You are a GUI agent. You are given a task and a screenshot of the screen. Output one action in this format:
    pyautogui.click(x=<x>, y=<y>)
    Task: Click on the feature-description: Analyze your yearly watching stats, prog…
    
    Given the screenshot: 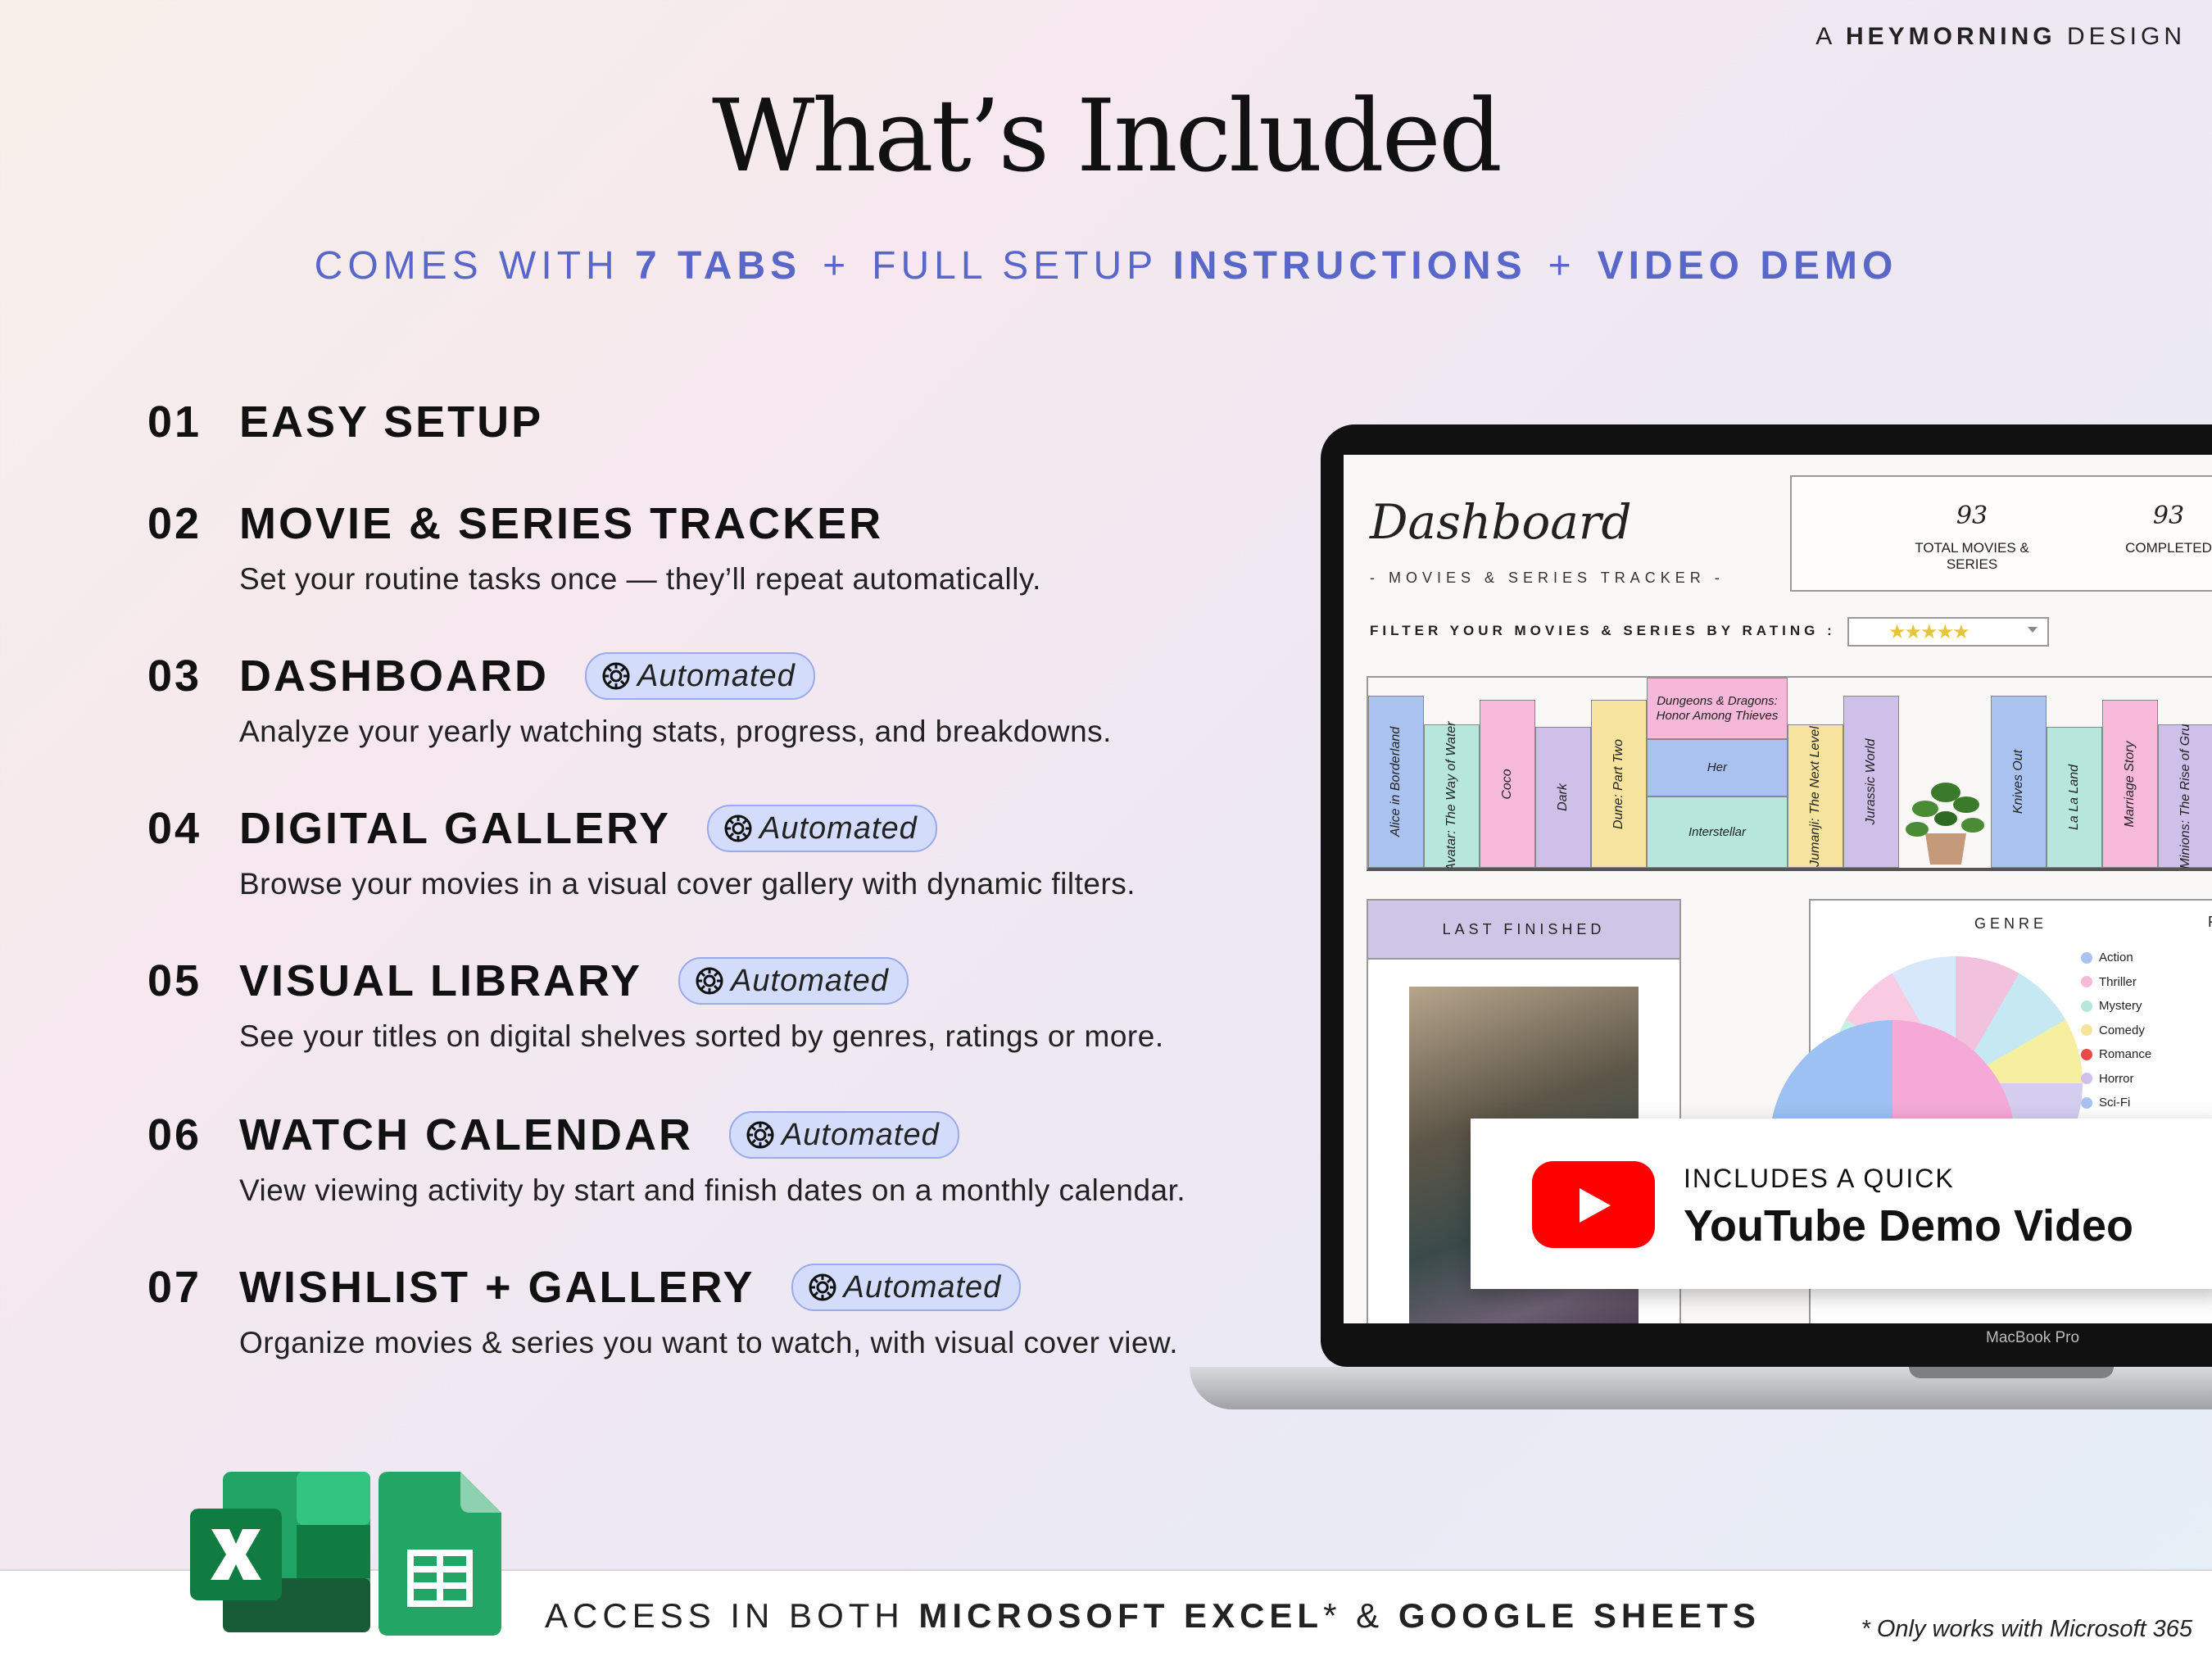 What is the action you would take?
    pyautogui.click(x=675, y=731)
    